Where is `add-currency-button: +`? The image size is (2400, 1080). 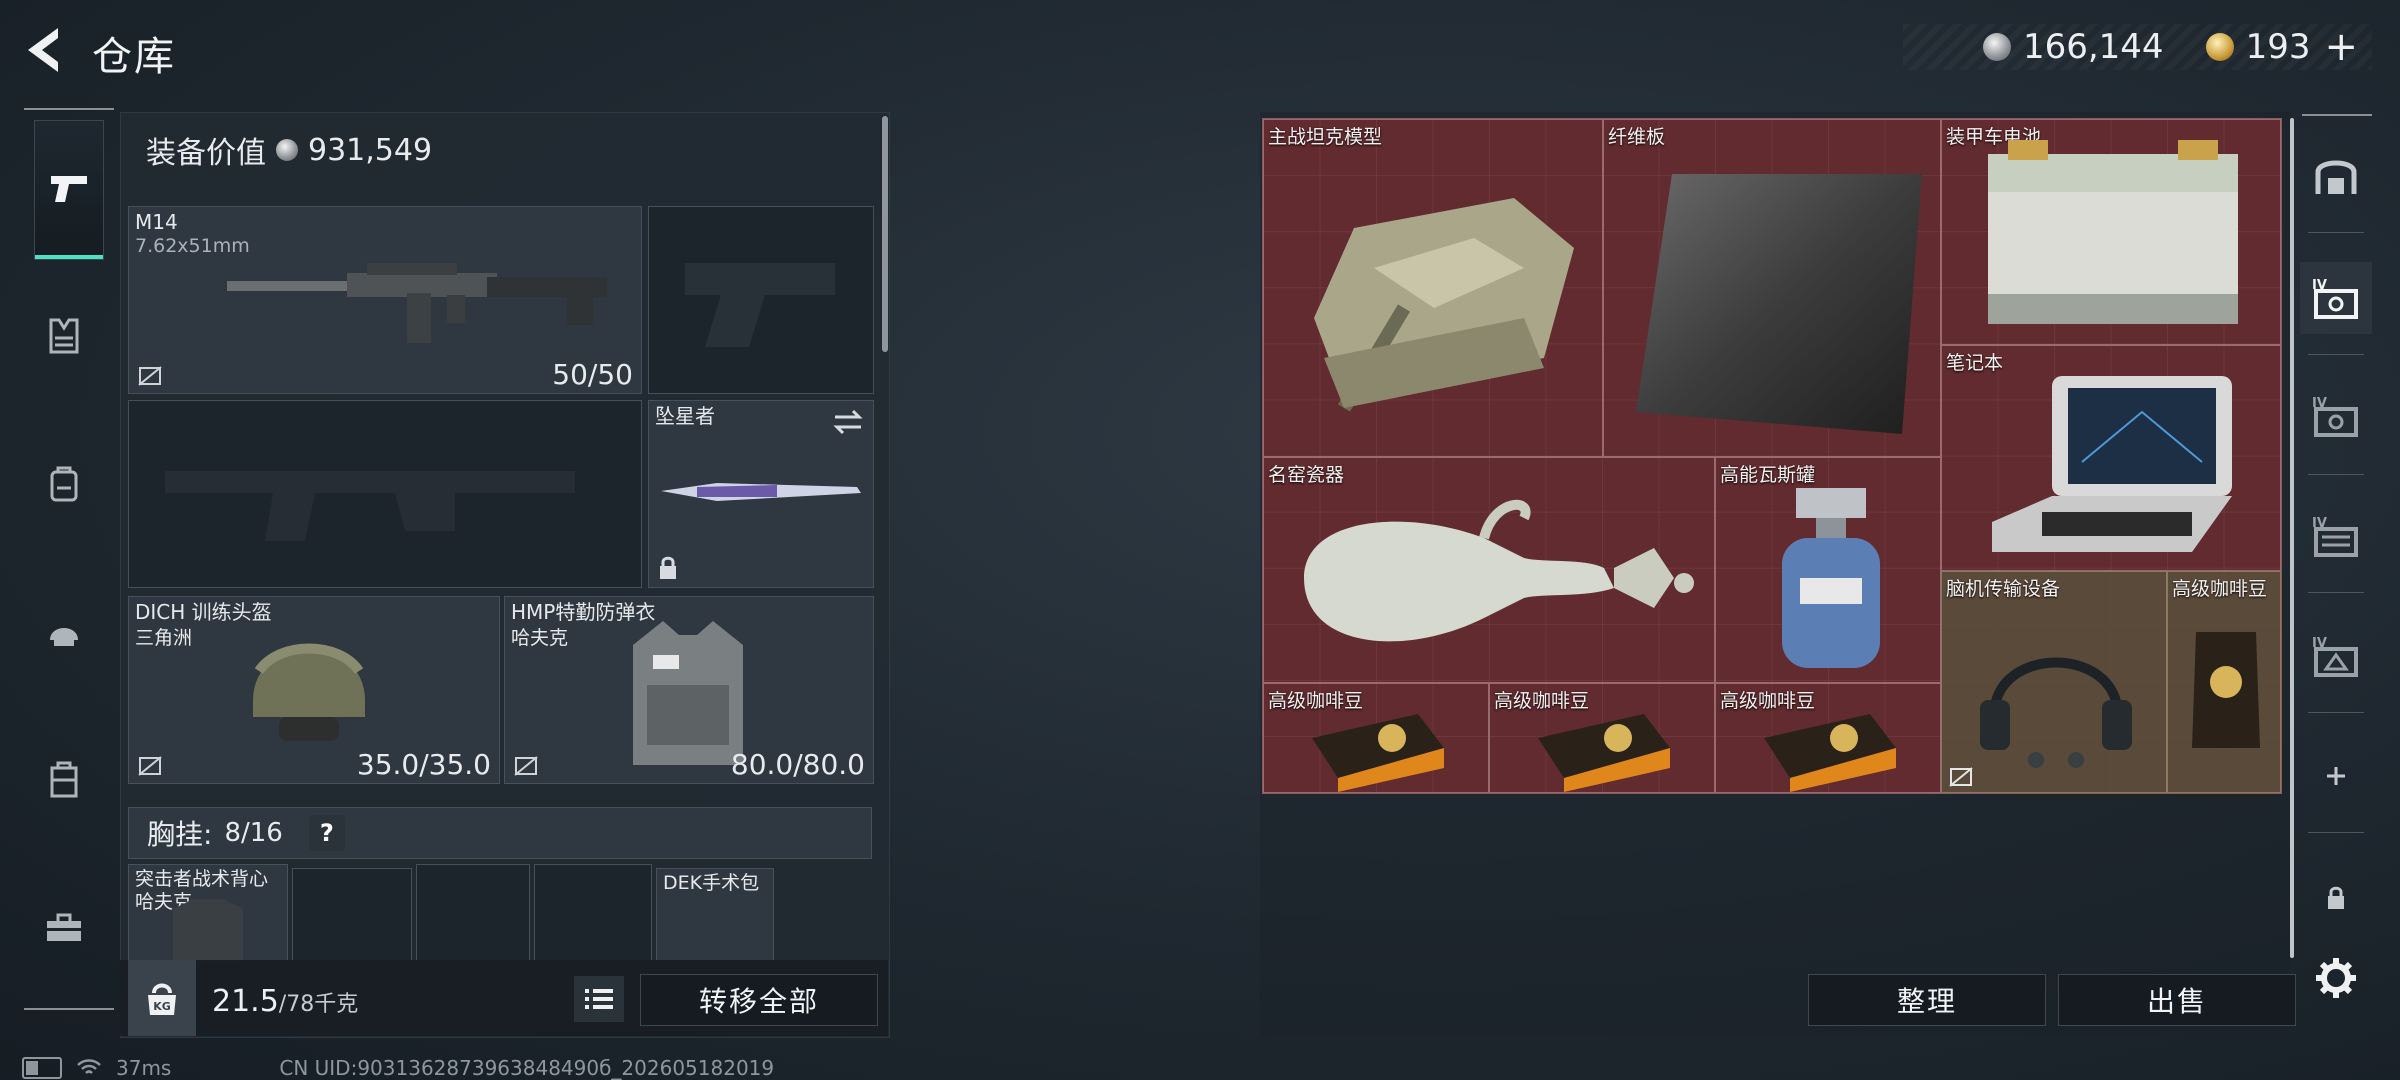
add-currency-button: + is located at coordinates (2341, 47).